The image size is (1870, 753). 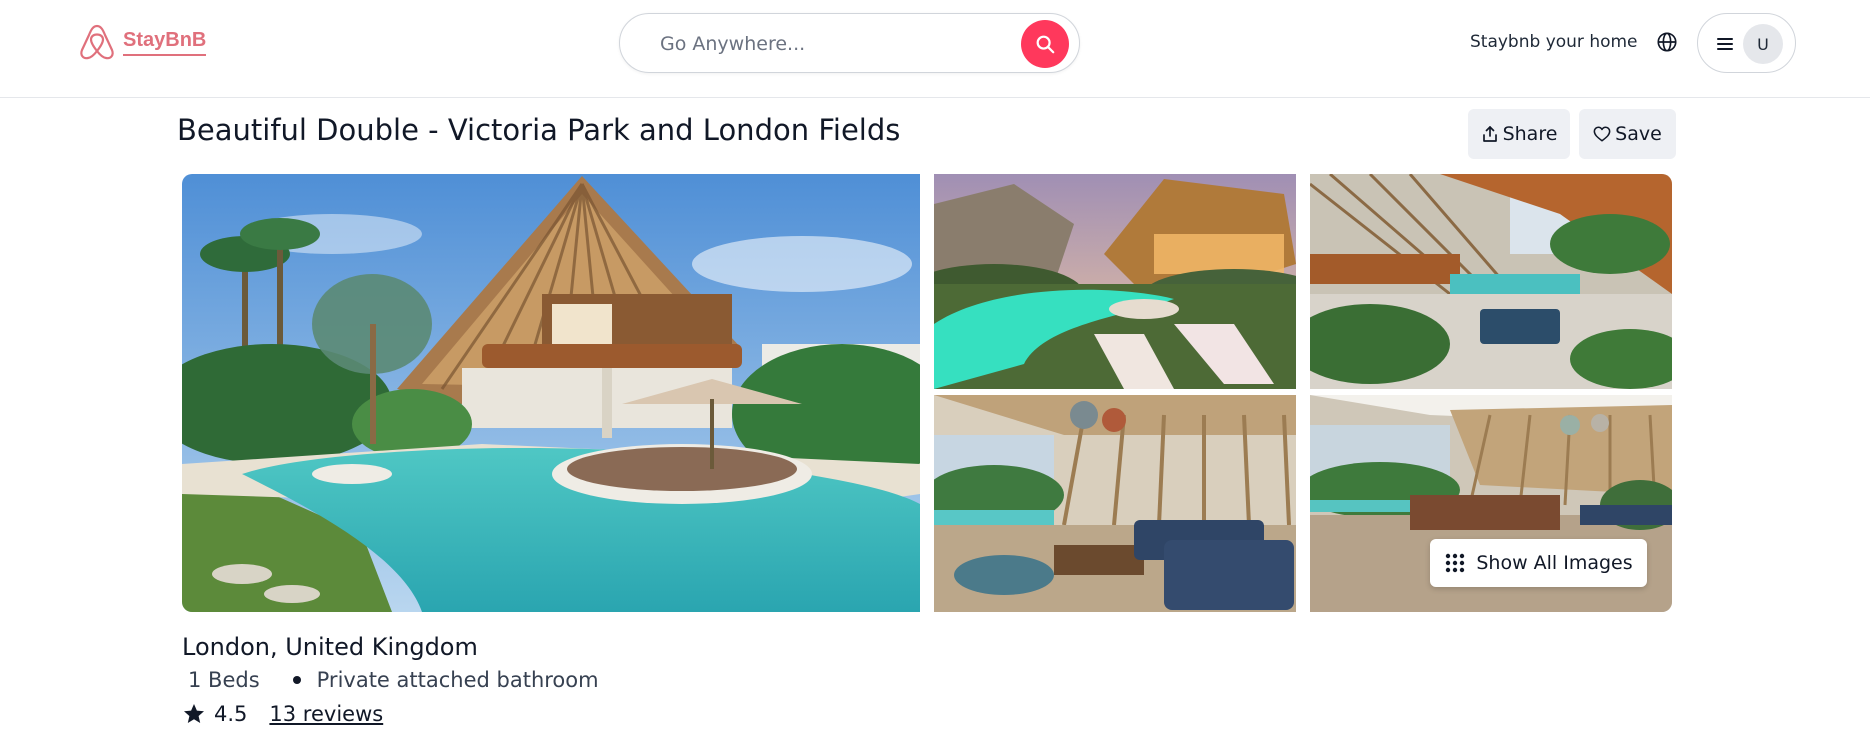 What do you see at coordinates (1763, 44) in the screenshot?
I see `avatar: U` at bounding box center [1763, 44].